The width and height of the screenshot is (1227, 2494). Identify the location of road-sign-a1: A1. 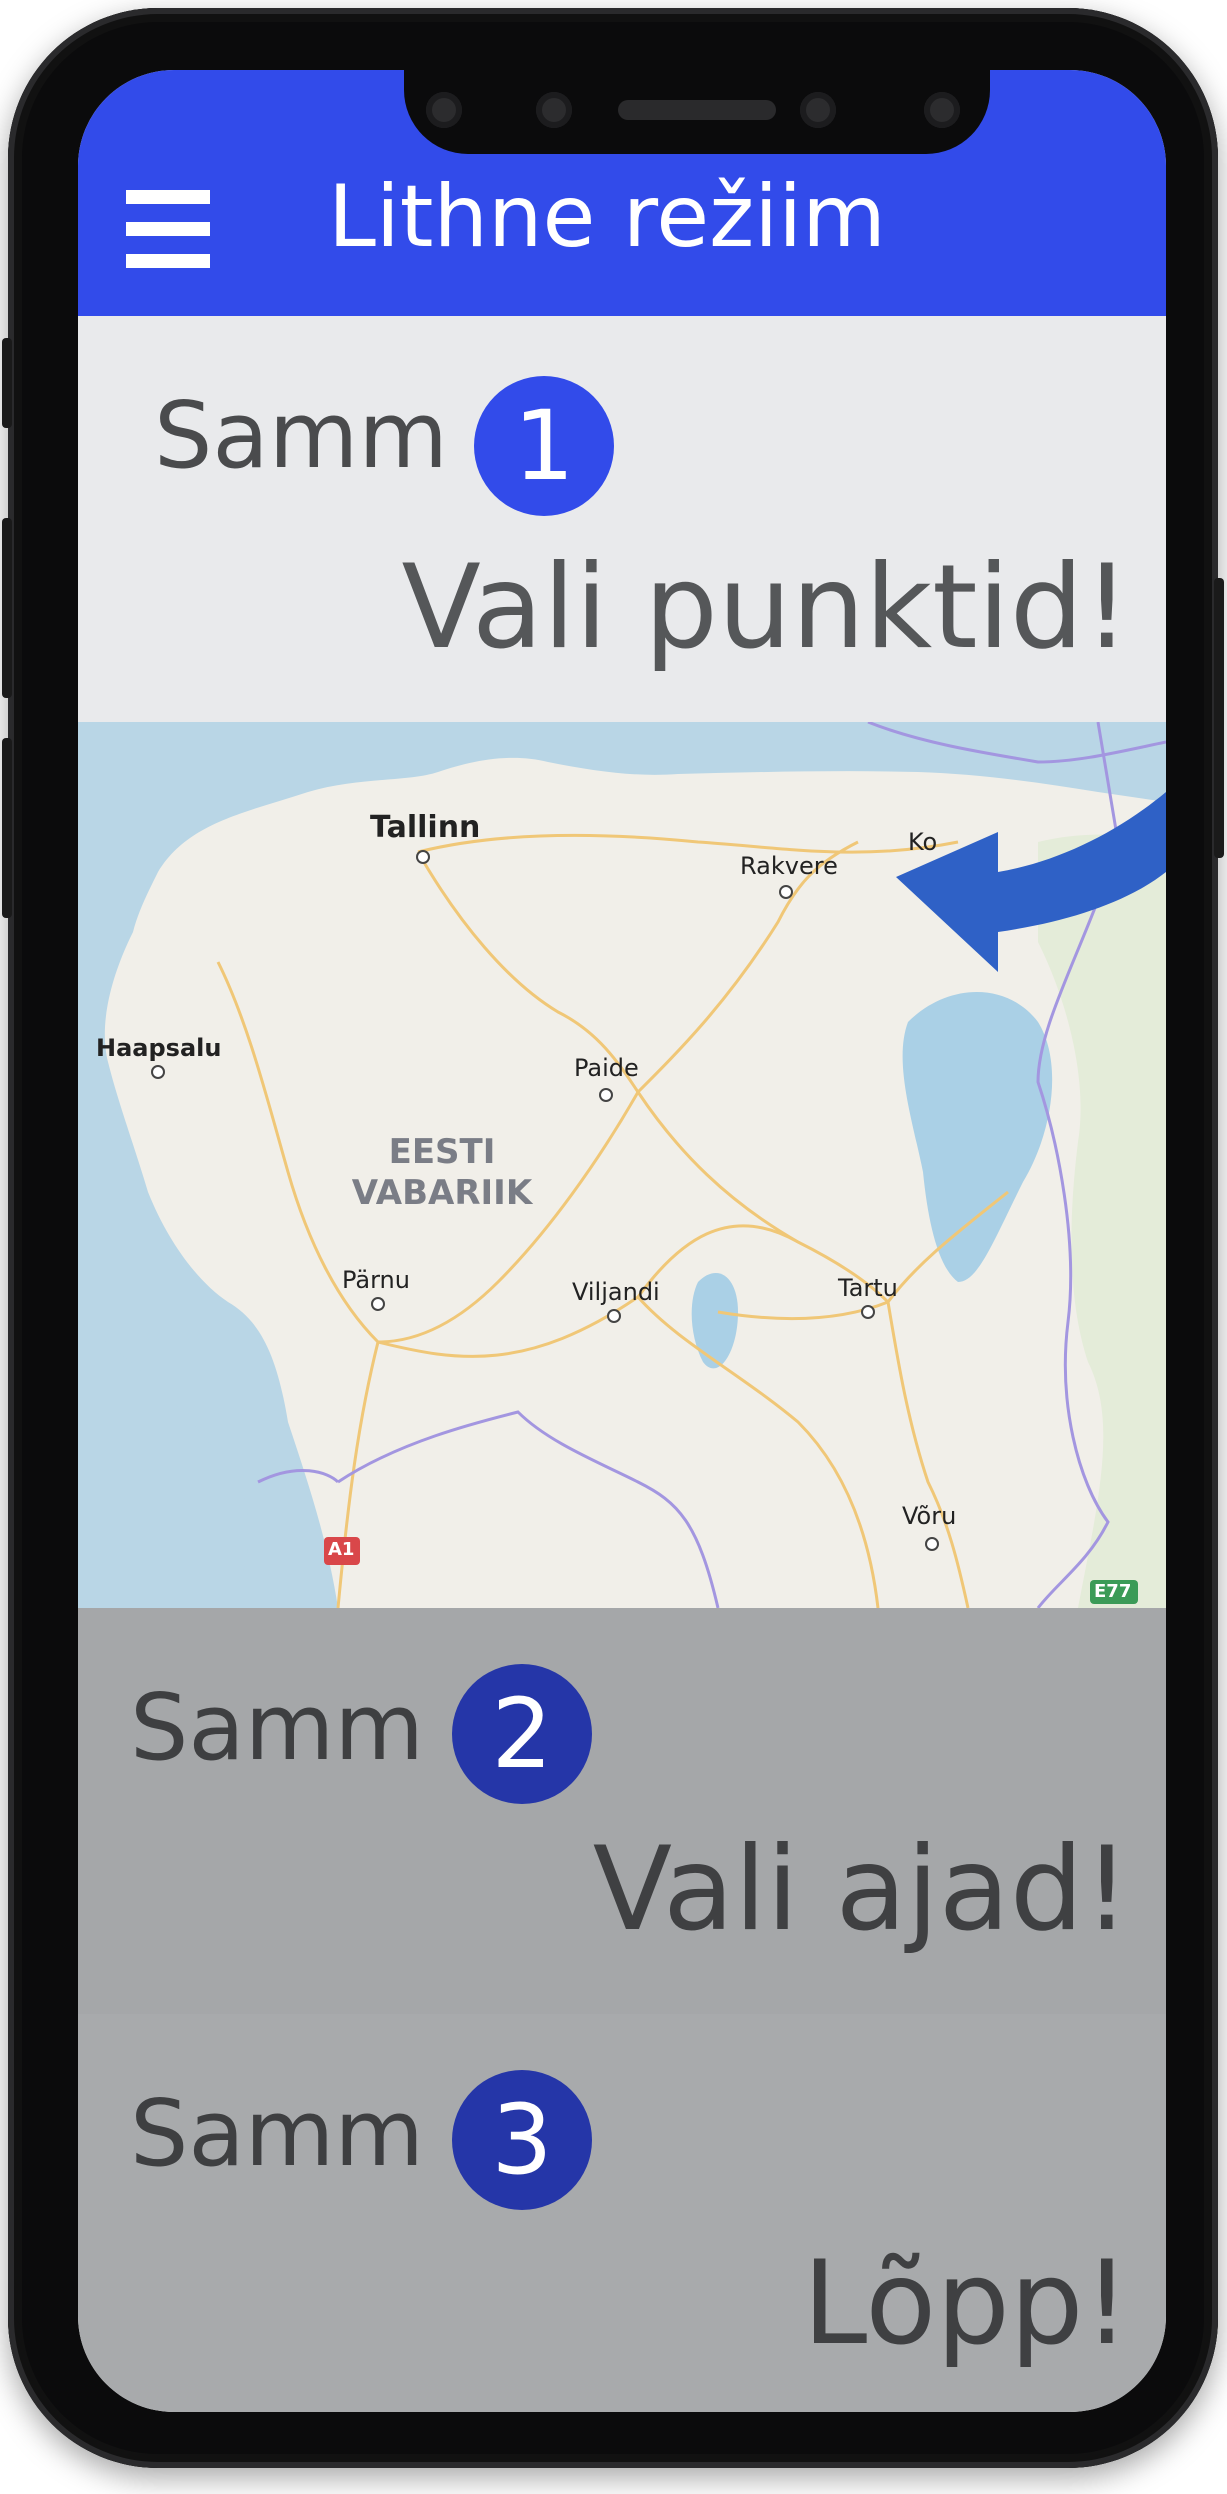
(341, 1549).